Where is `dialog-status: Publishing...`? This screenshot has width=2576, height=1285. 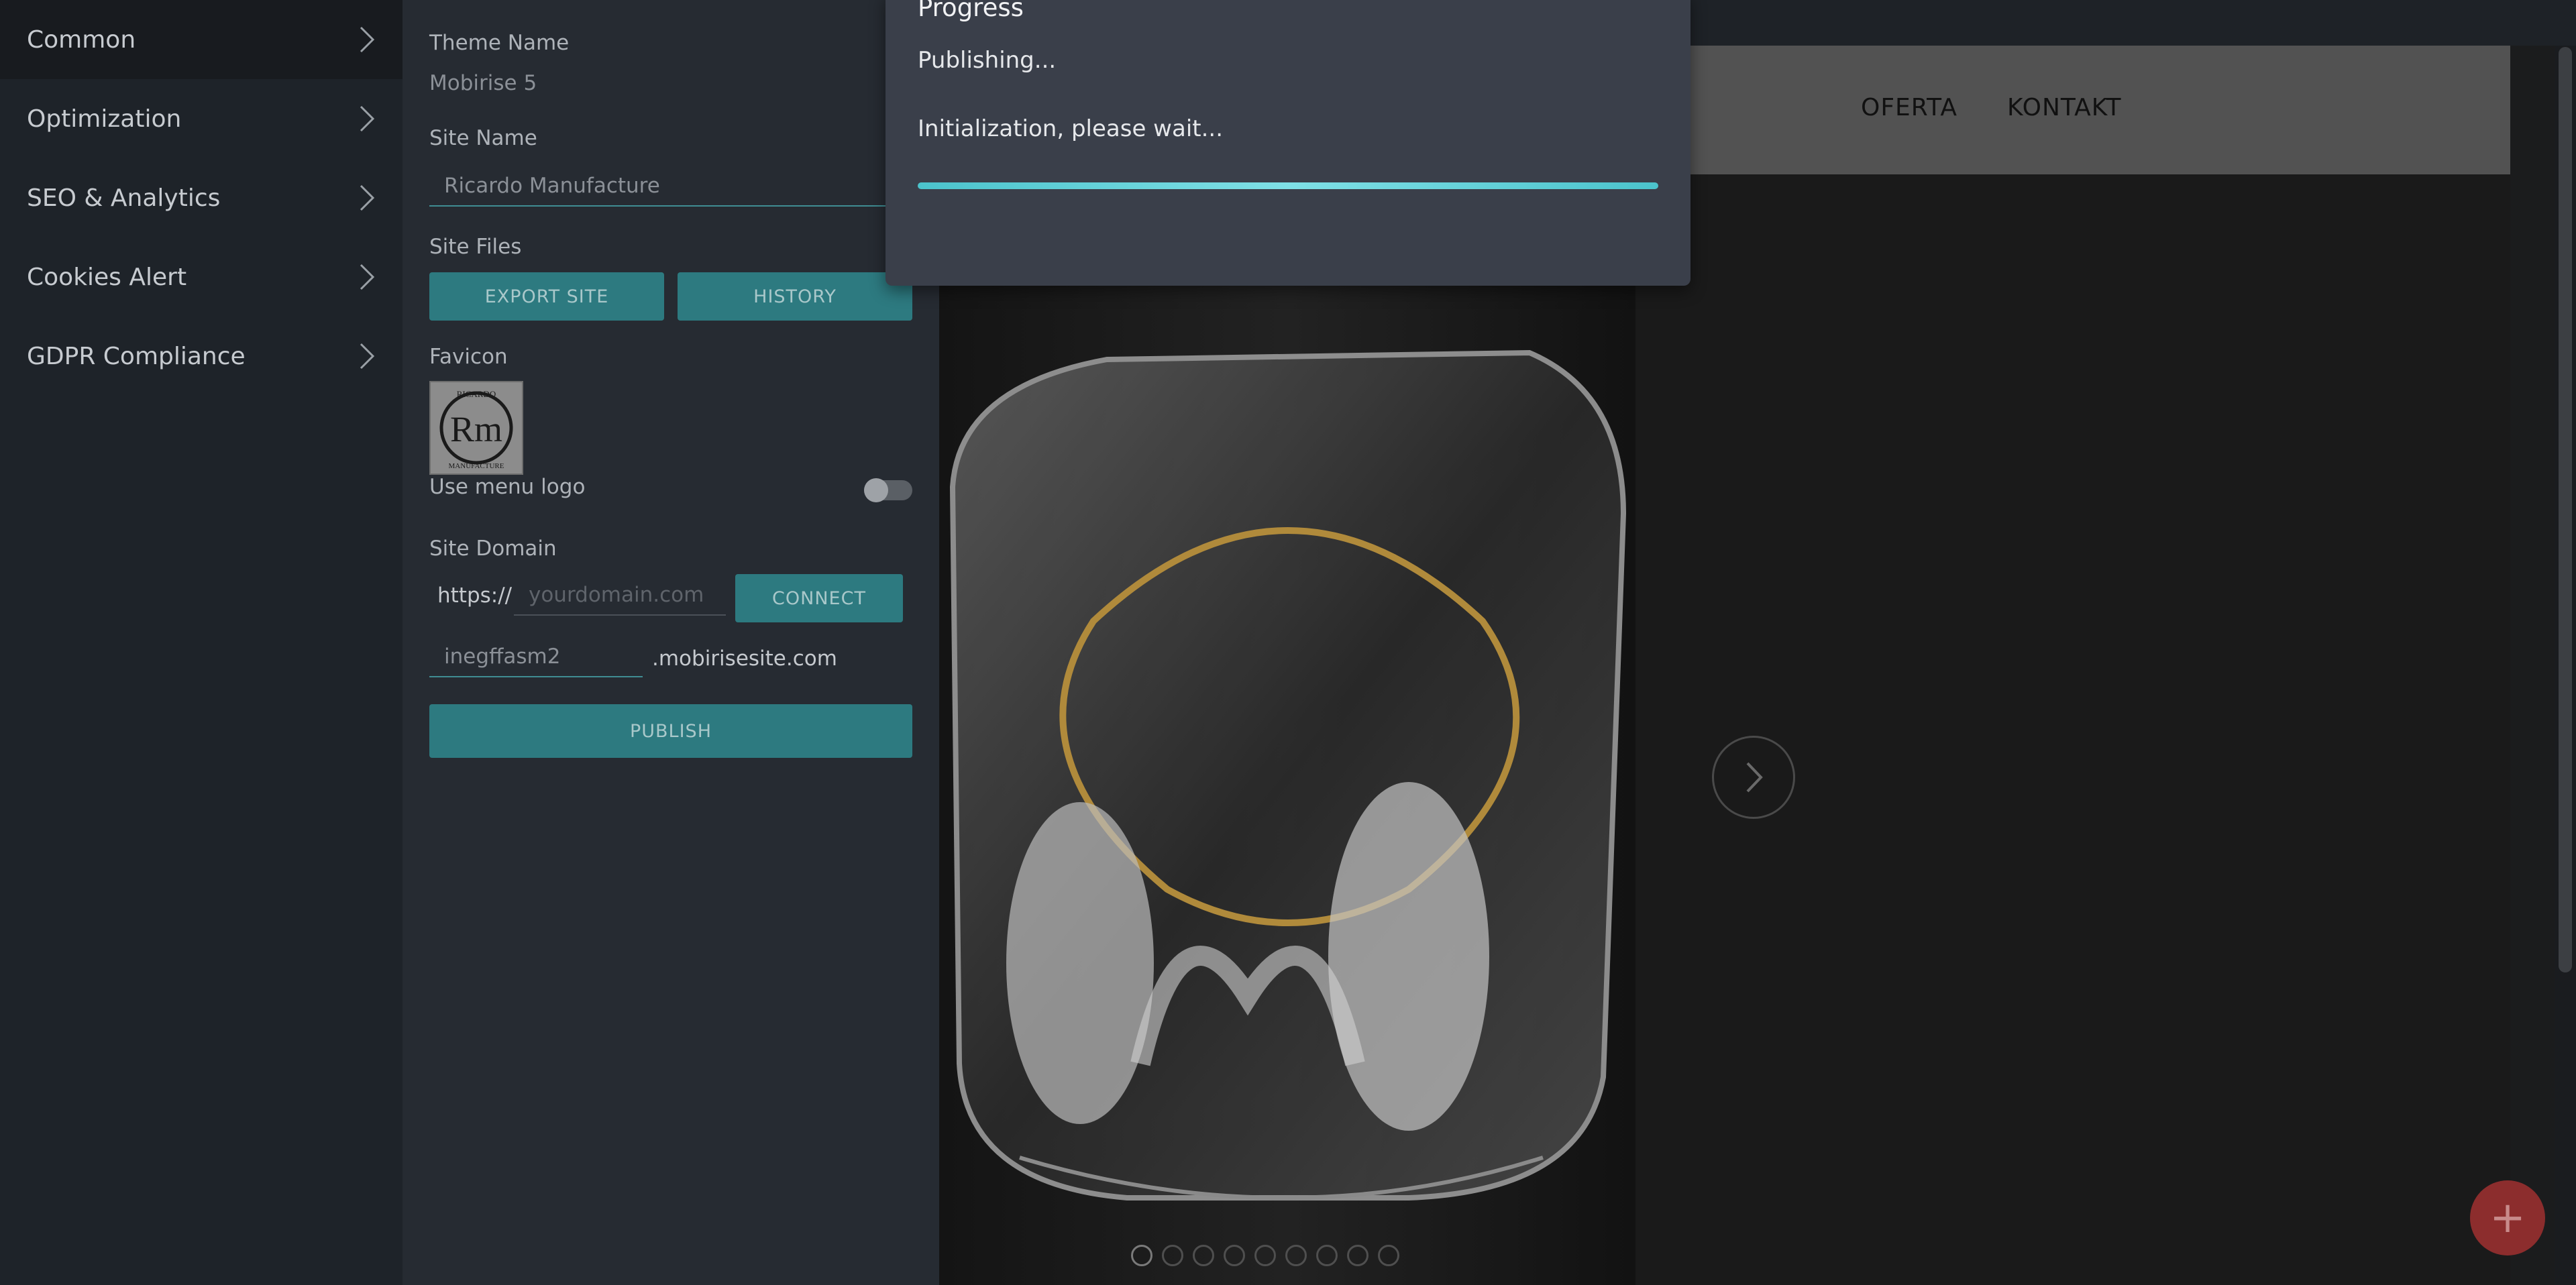 dialog-status: Publishing... is located at coordinates (987, 60).